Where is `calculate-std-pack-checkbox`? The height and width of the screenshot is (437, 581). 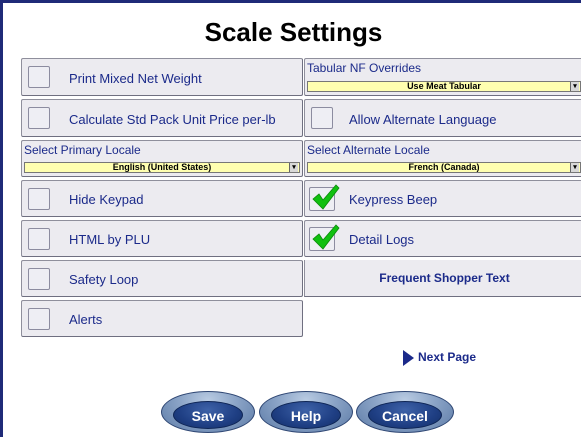 calculate-std-pack-checkbox is located at coordinates (39, 118).